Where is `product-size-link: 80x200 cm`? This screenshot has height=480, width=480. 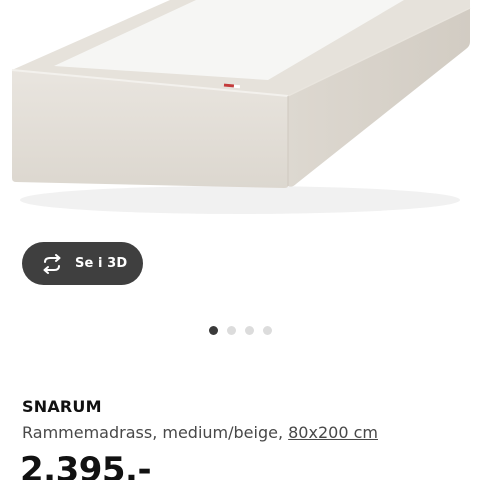
product-size-link: 80x200 cm is located at coordinates (333, 432).